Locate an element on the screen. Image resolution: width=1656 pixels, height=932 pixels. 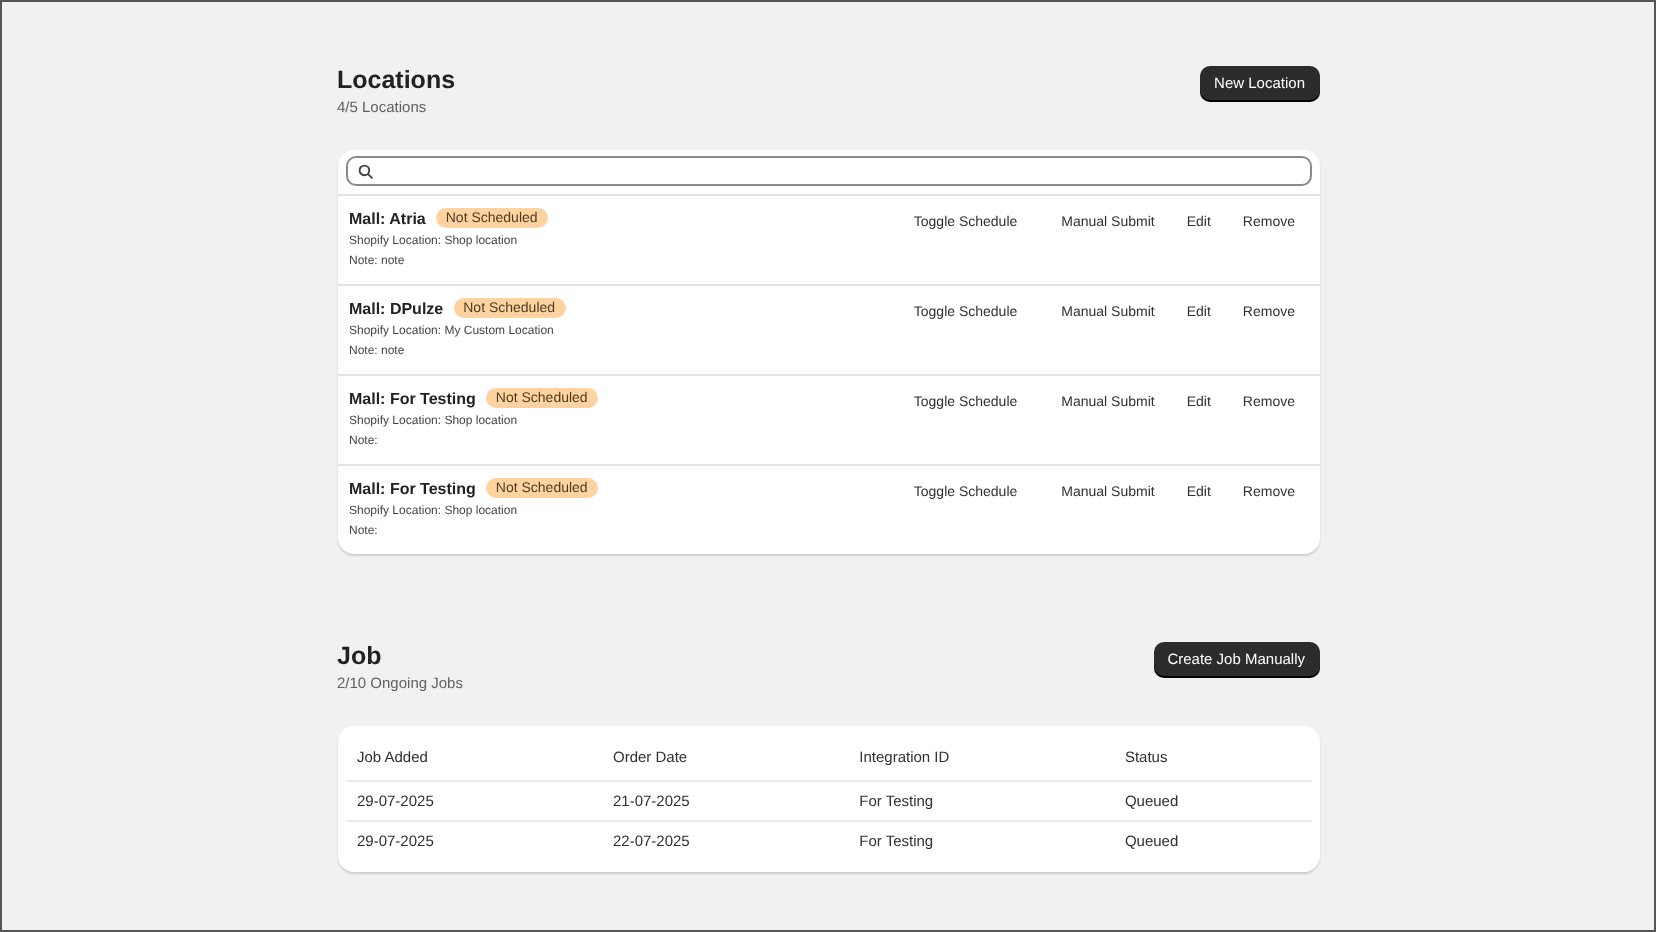
section-title: Job is located at coordinates (360, 656).